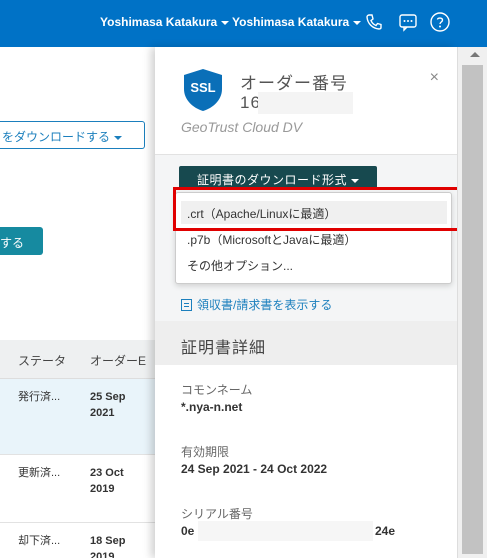 The height and width of the screenshot is (558, 487). What do you see at coordinates (434, 78) in the screenshot?
I see `close-button: ×` at bounding box center [434, 78].